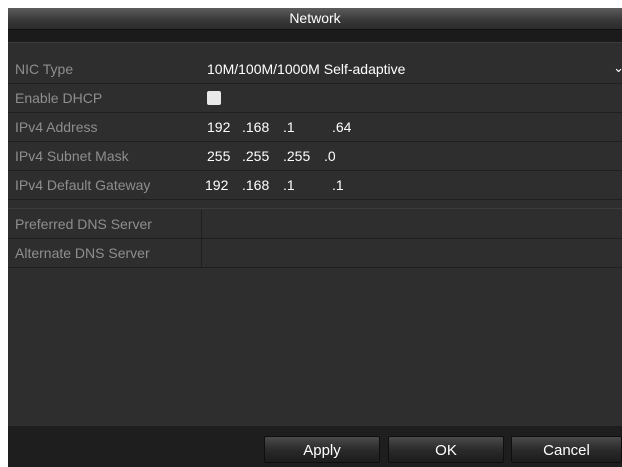  What do you see at coordinates (255, 185) in the screenshot?
I see `gateway-octet-2: .168` at bounding box center [255, 185].